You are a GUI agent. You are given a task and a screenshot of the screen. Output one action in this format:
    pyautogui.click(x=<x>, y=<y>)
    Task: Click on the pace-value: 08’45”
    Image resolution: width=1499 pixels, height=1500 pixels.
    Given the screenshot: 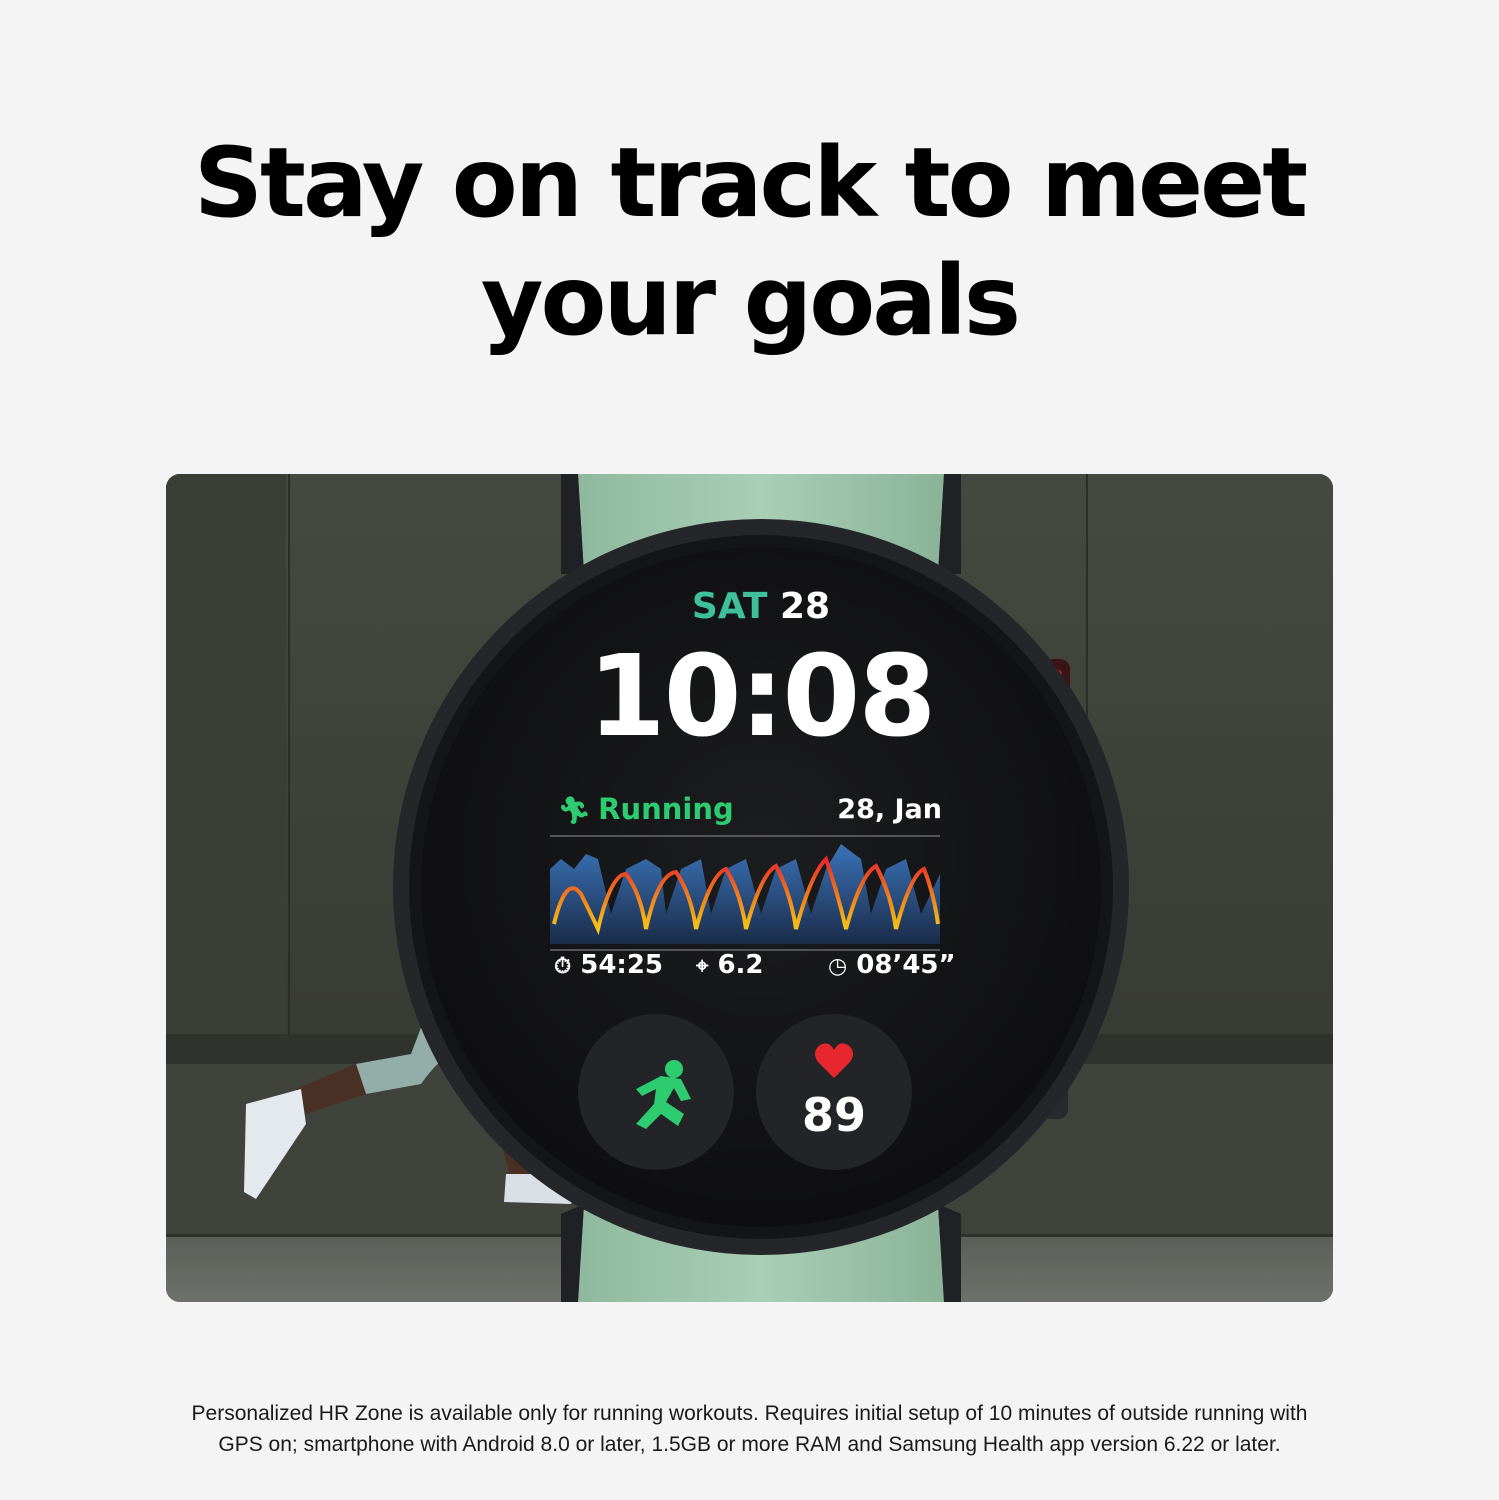 What is the action you would take?
    pyautogui.click(x=906, y=965)
    